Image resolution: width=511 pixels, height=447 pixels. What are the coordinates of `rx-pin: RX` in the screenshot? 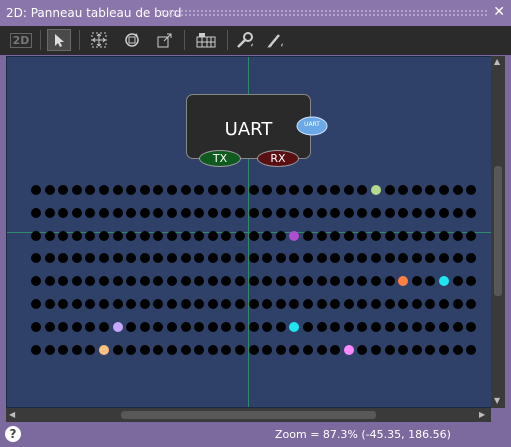 It's located at (278, 158).